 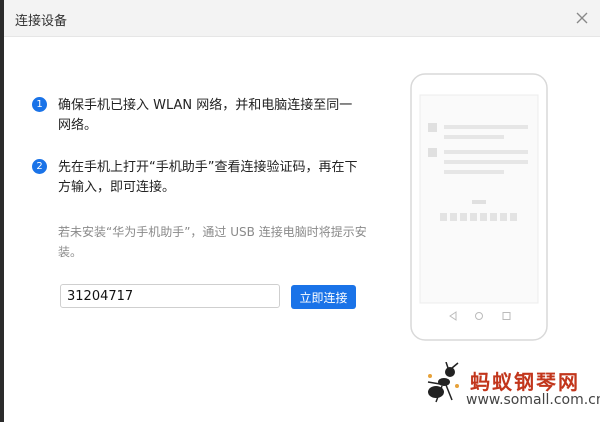 What do you see at coordinates (323, 297) in the screenshot?
I see `connect-now-button: 立即连接` at bounding box center [323, 297].